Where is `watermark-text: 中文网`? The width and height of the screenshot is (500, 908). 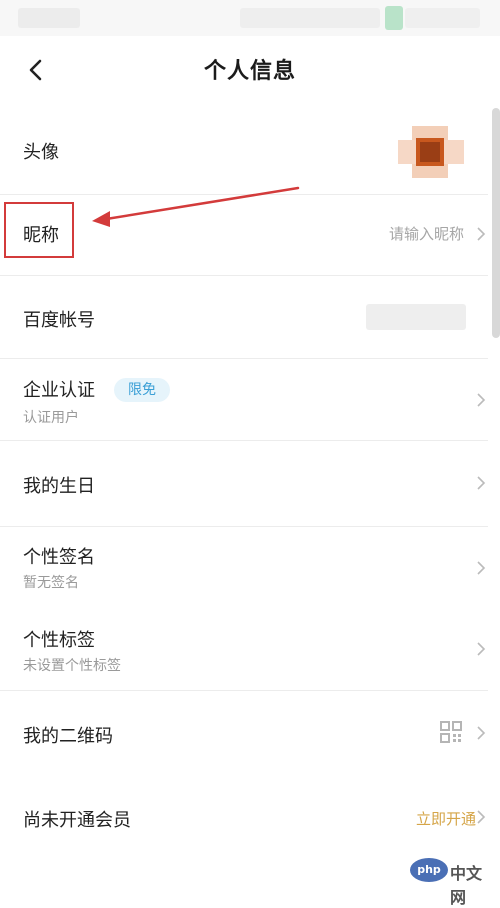
watermark-text: 中文网 is located at coordinates (466, 885).